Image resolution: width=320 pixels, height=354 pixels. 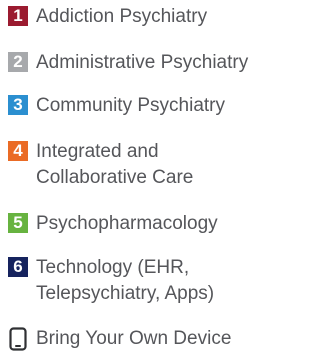 I want to click on track-number-badge: 3, so click(x=18, y=105).